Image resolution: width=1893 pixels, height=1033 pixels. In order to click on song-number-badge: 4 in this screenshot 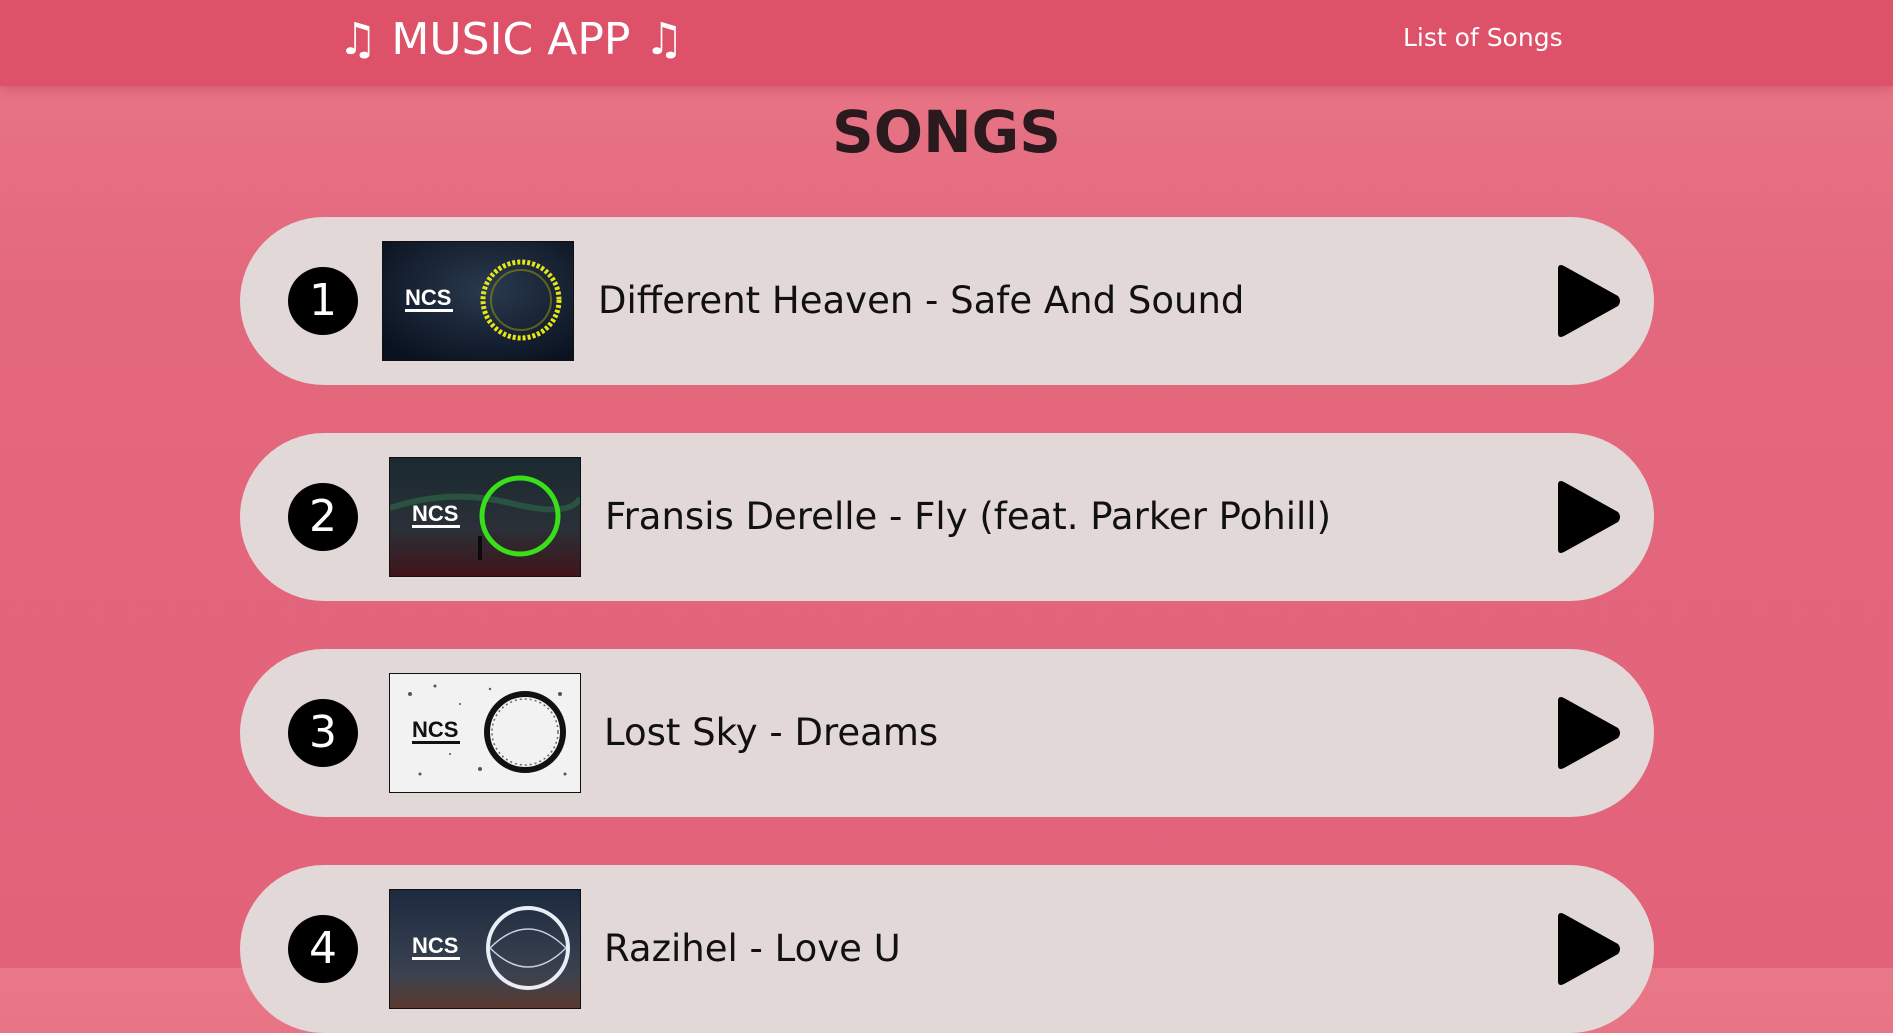, I will do `click(323, 949)`.